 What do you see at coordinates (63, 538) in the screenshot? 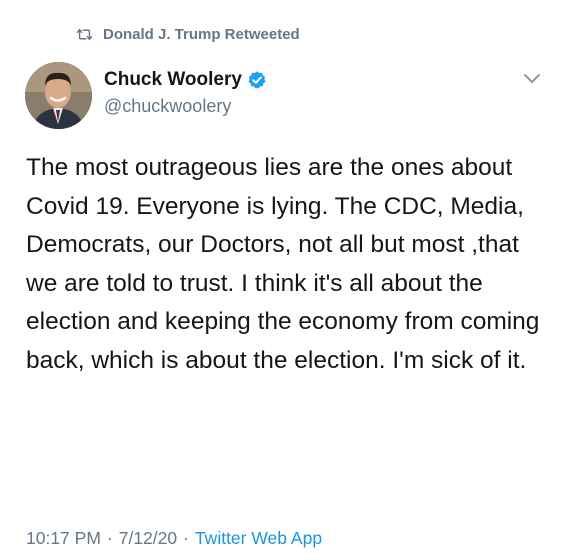
I see `tweet-time: 10:17 PM` at bounding box center [63, 538].